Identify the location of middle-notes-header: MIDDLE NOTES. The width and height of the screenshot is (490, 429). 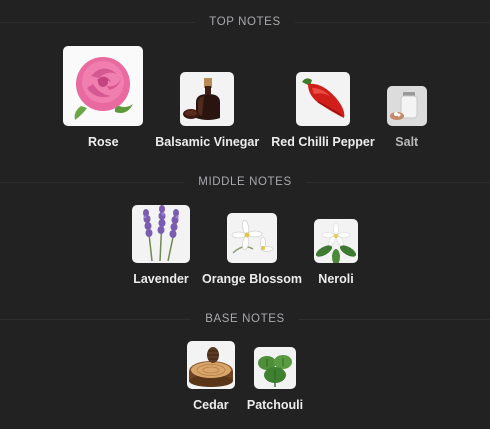
(245, 182).